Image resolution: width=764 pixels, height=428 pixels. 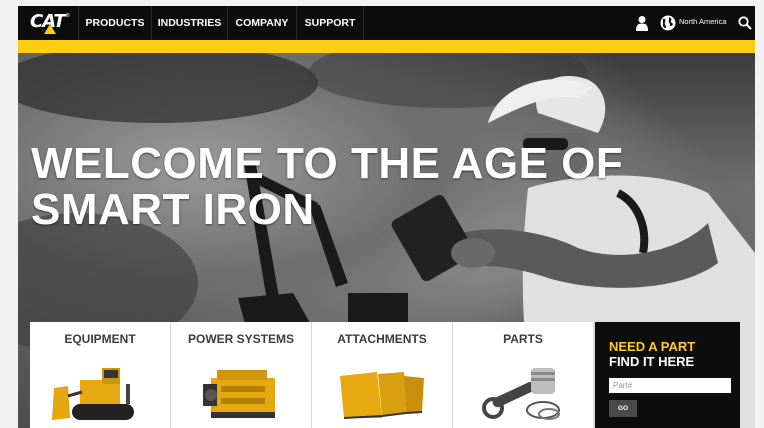 What do you see at coordinates (50, 29) in the screenshot?
I see `logo-triangle-icon` at bounding box center [50, 29].